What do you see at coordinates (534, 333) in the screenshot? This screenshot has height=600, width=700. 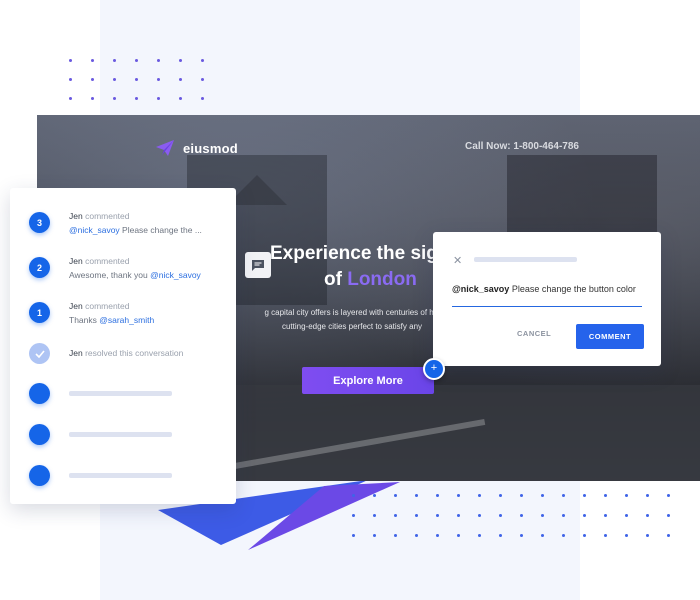 I see `cancel-button: CANCEL` at bounding box center [534, 333].